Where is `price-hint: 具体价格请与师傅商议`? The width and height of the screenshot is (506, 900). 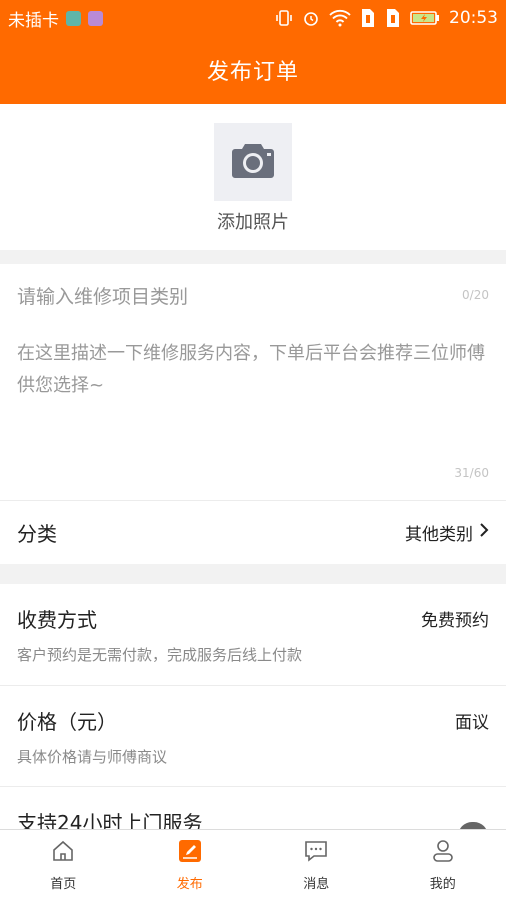 price-hint: 具体价格请与师傅商议 is located at coordinates (92, 757).